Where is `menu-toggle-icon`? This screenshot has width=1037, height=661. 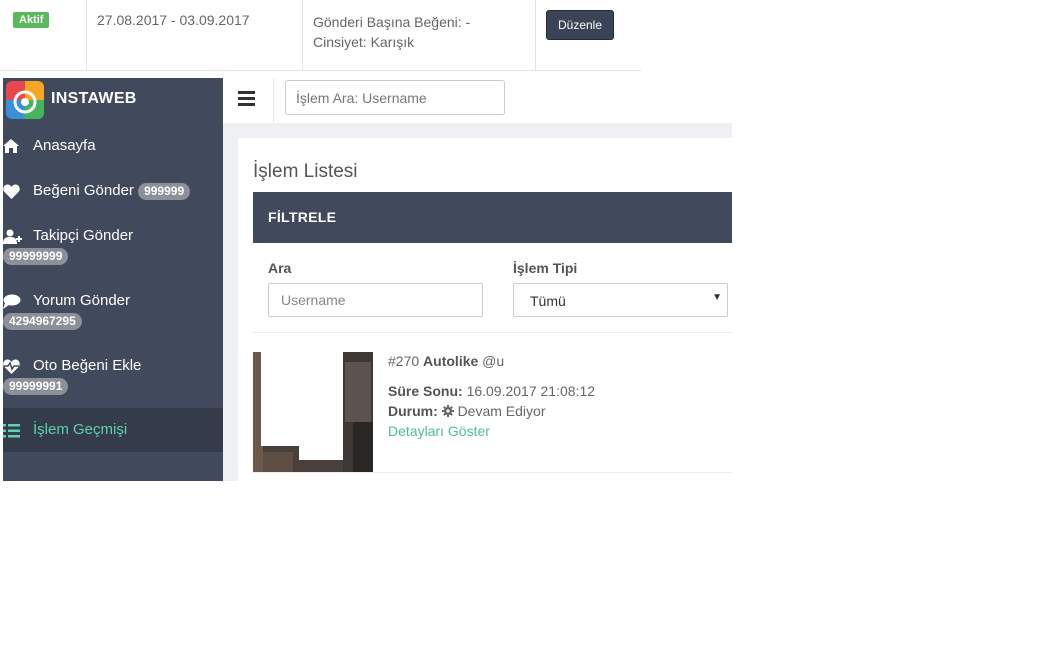 menu-toggle-icon is located at coordinates (248, 100).